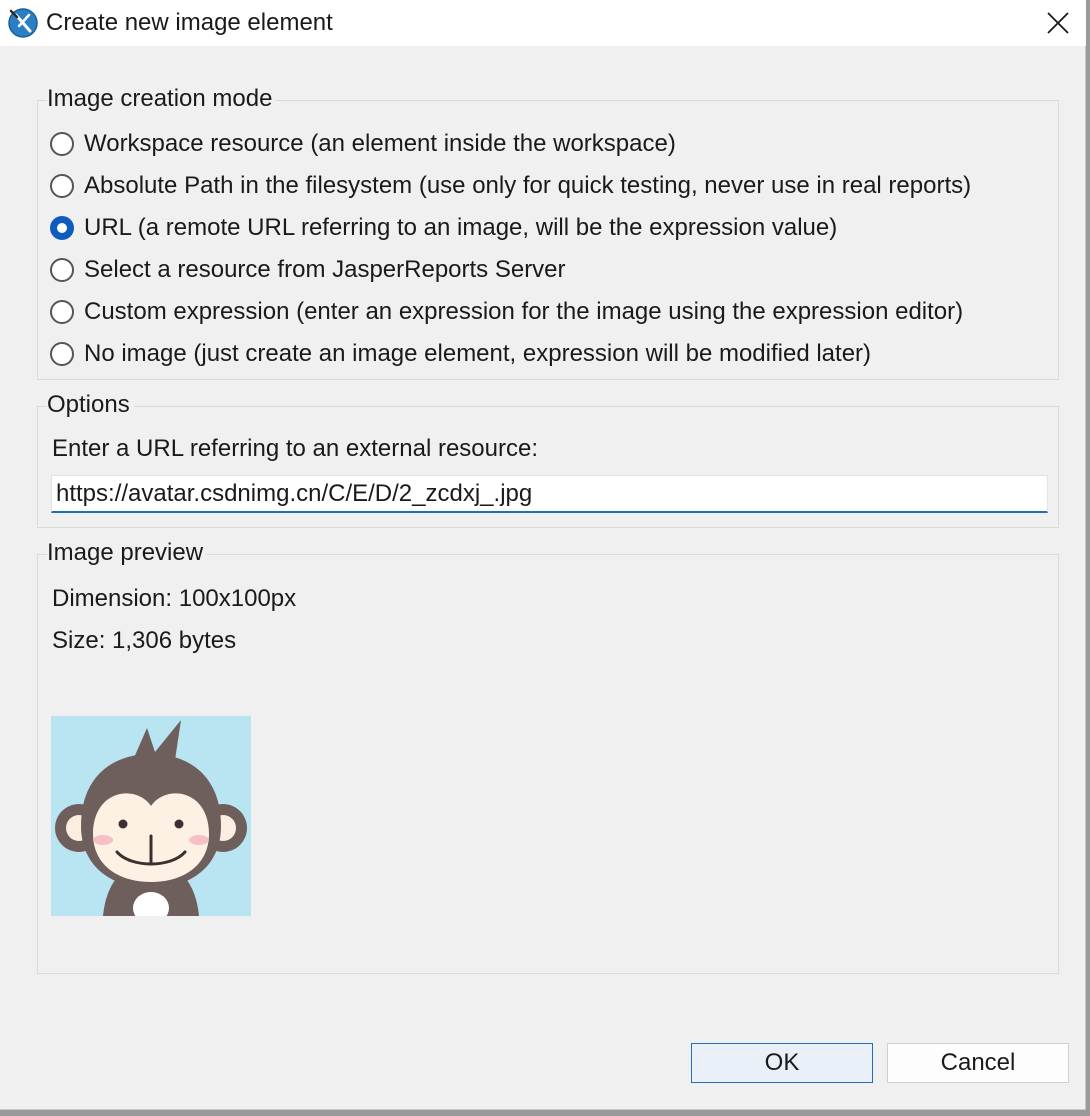 The image size is (1090, 1116). I want to click on options-title: Options, so click(90, 405).